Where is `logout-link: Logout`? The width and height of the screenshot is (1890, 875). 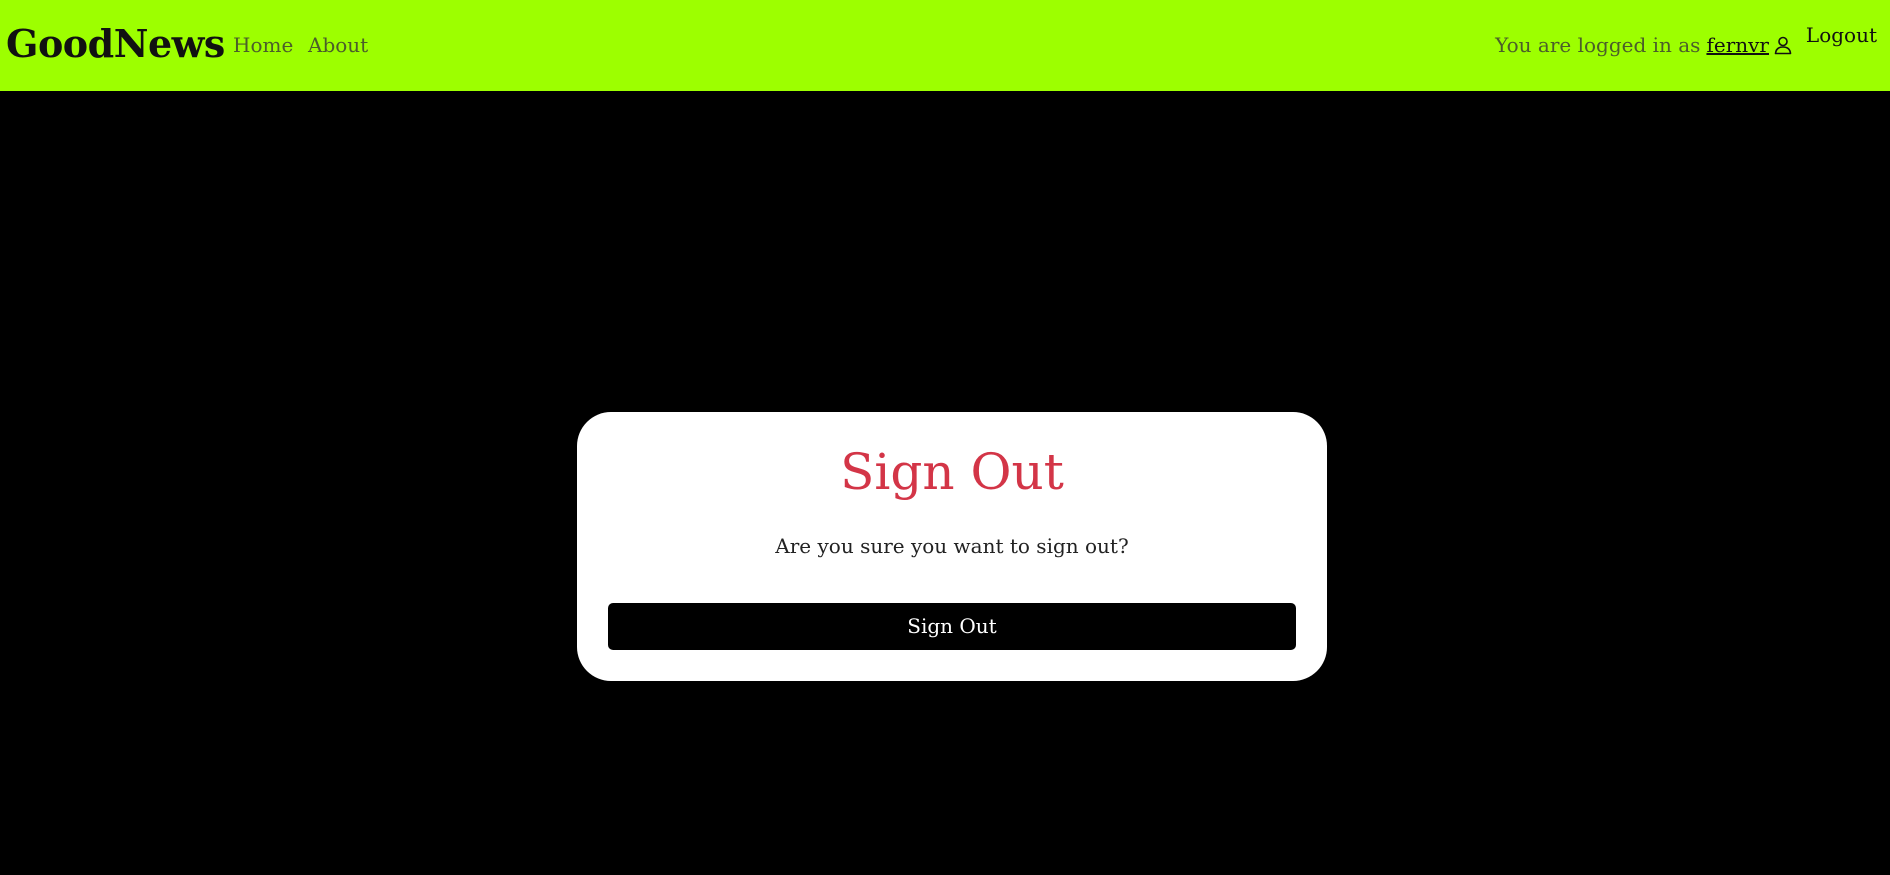
logout-link: Logout is located at coordinates (1841, 35).